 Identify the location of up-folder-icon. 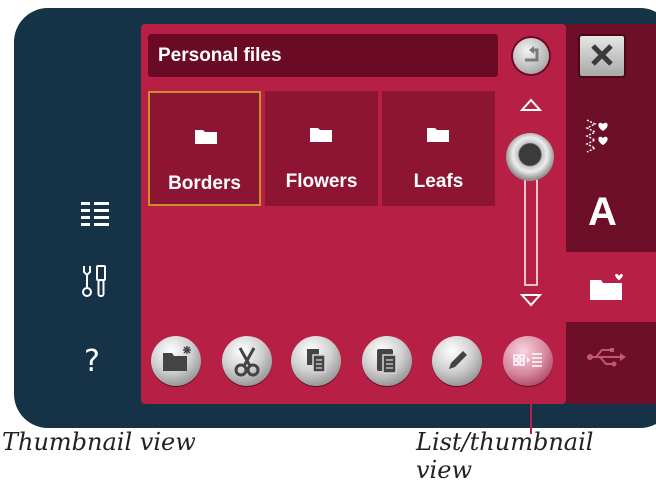
(532, 54).